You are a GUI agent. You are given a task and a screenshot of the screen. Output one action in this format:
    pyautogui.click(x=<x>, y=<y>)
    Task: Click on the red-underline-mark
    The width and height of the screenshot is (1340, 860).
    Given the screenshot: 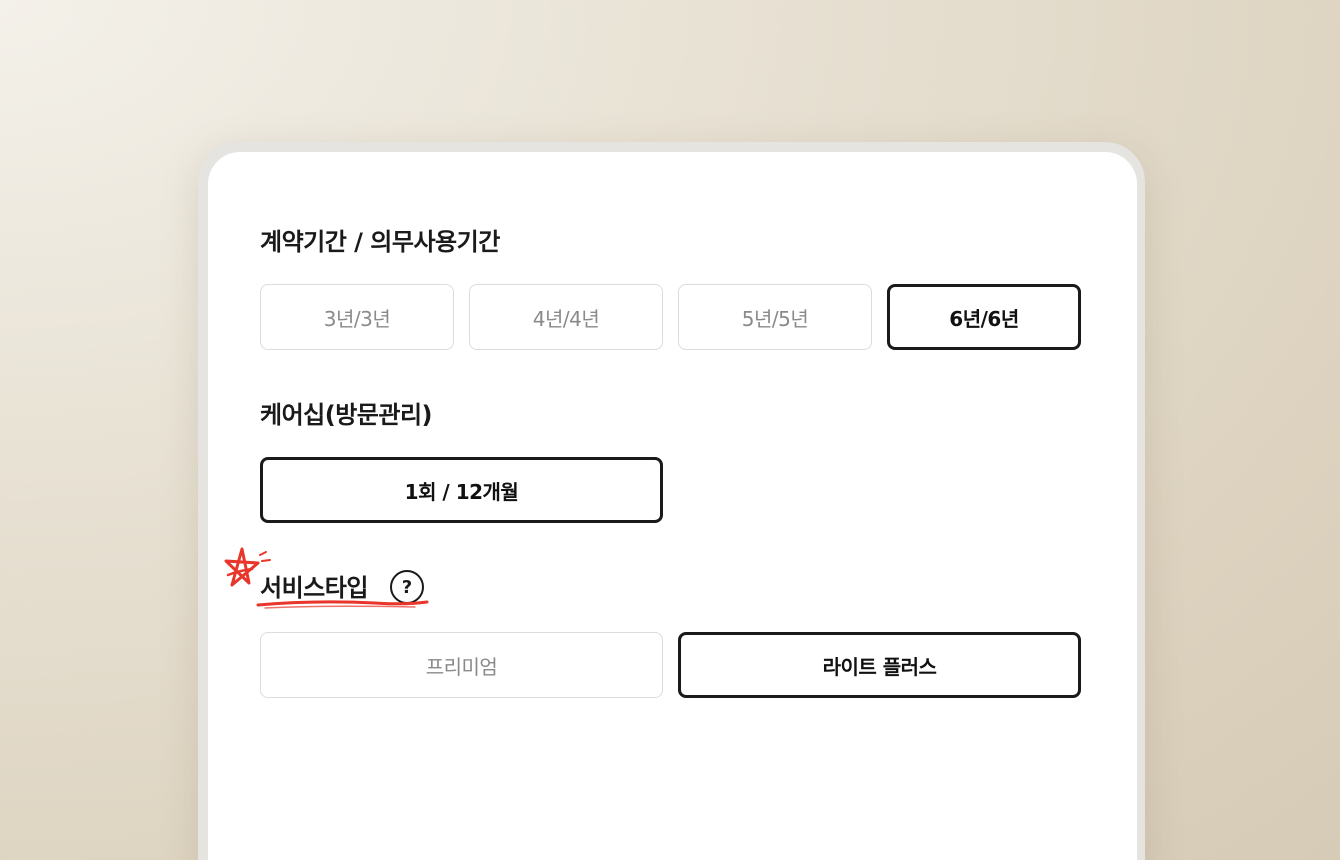 What is the action you would take?
    pyautogui.click(x=342, y=604)
    